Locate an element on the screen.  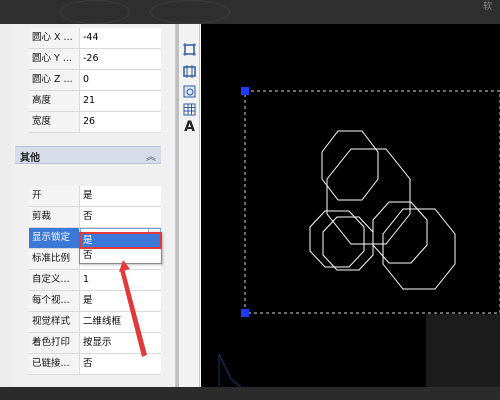
property-value: 26 is located at coordinates (120, 122).